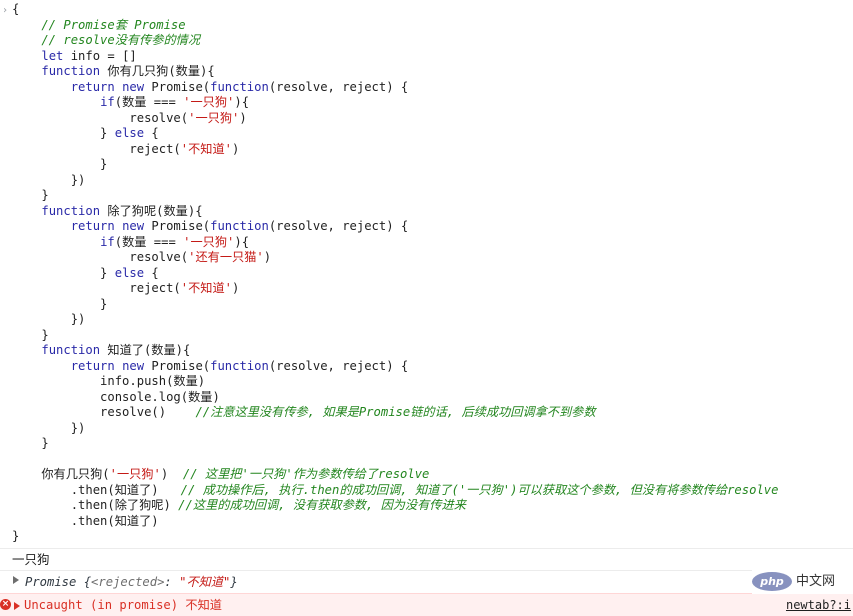 This screenshot has width=853, height=616. What do you see at coordinates (242, 241) in the screenshot?
I see `code-token: ){` at bounding box center [242, 241].